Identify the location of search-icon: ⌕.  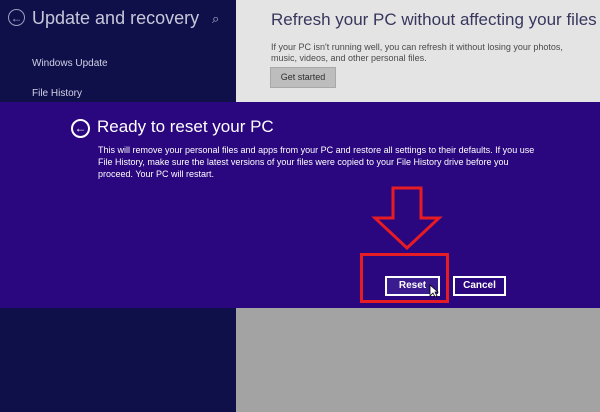
(215, 19).